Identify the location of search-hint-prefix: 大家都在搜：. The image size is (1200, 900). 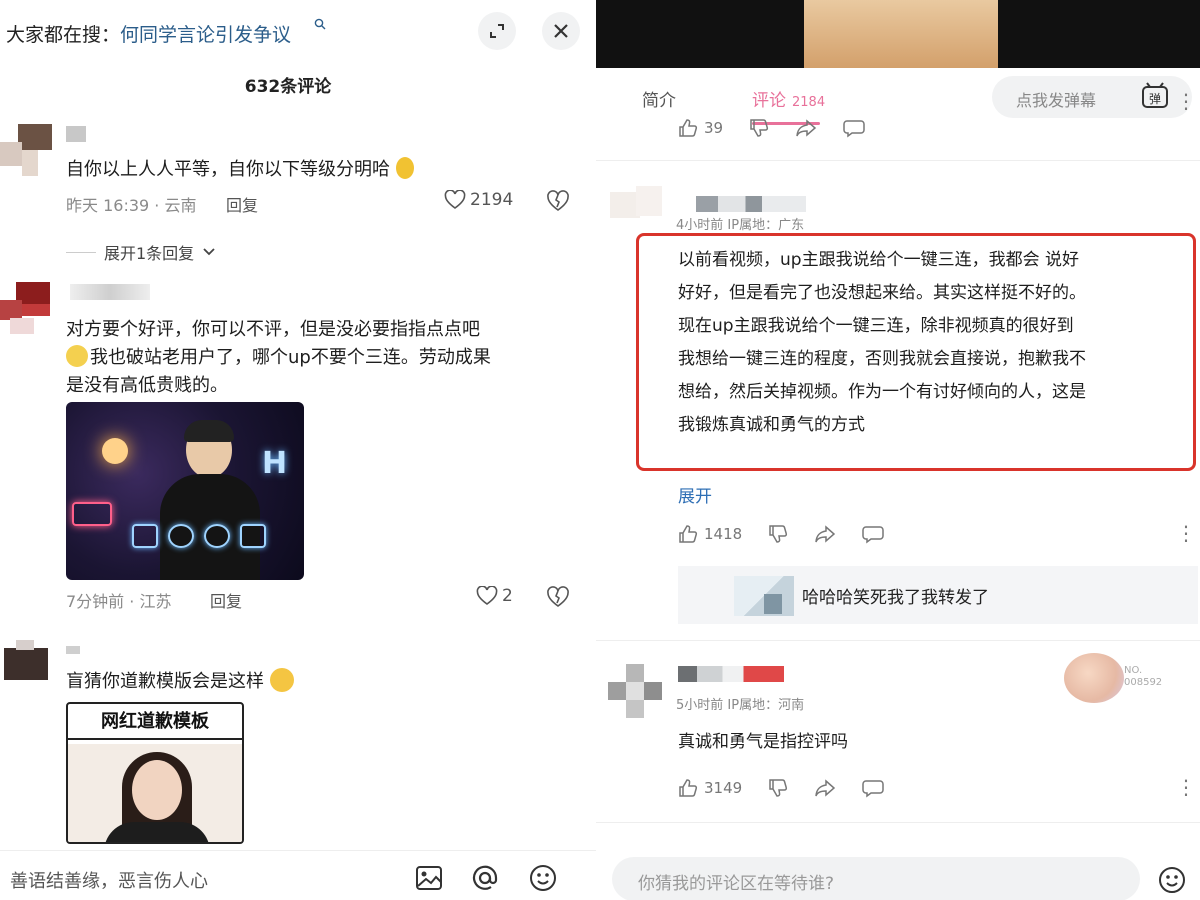
(63, 35).